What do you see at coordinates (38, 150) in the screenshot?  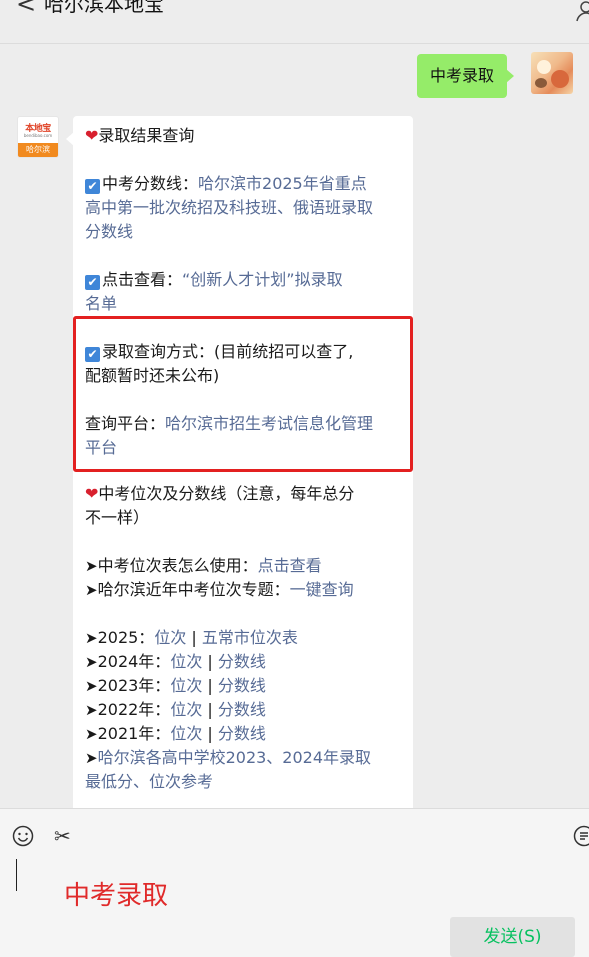 I see `logo-city: 哈尔滨` at bounding box center [38, 150].